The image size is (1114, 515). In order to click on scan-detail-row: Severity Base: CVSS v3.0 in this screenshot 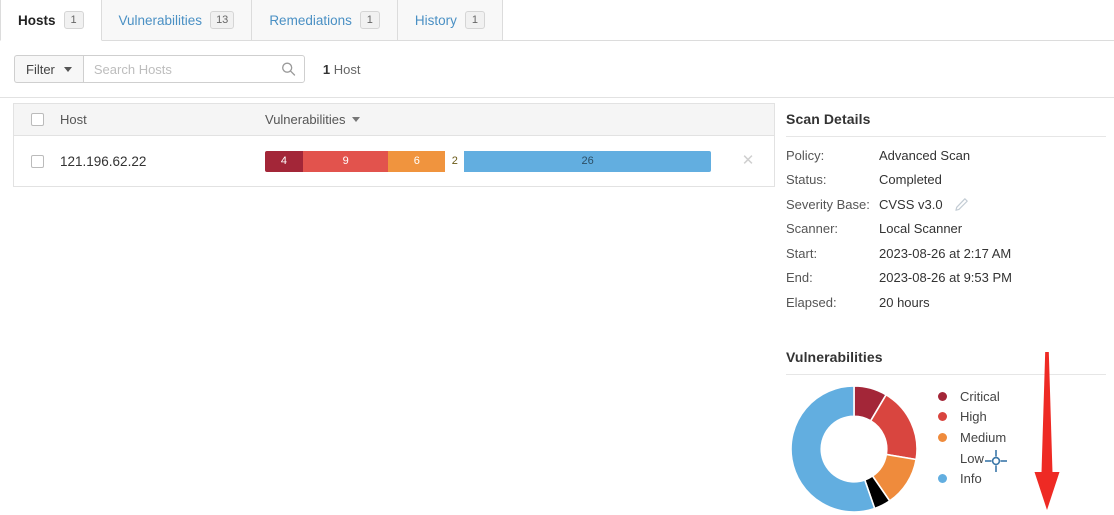, I will do `click(899, 204)`.